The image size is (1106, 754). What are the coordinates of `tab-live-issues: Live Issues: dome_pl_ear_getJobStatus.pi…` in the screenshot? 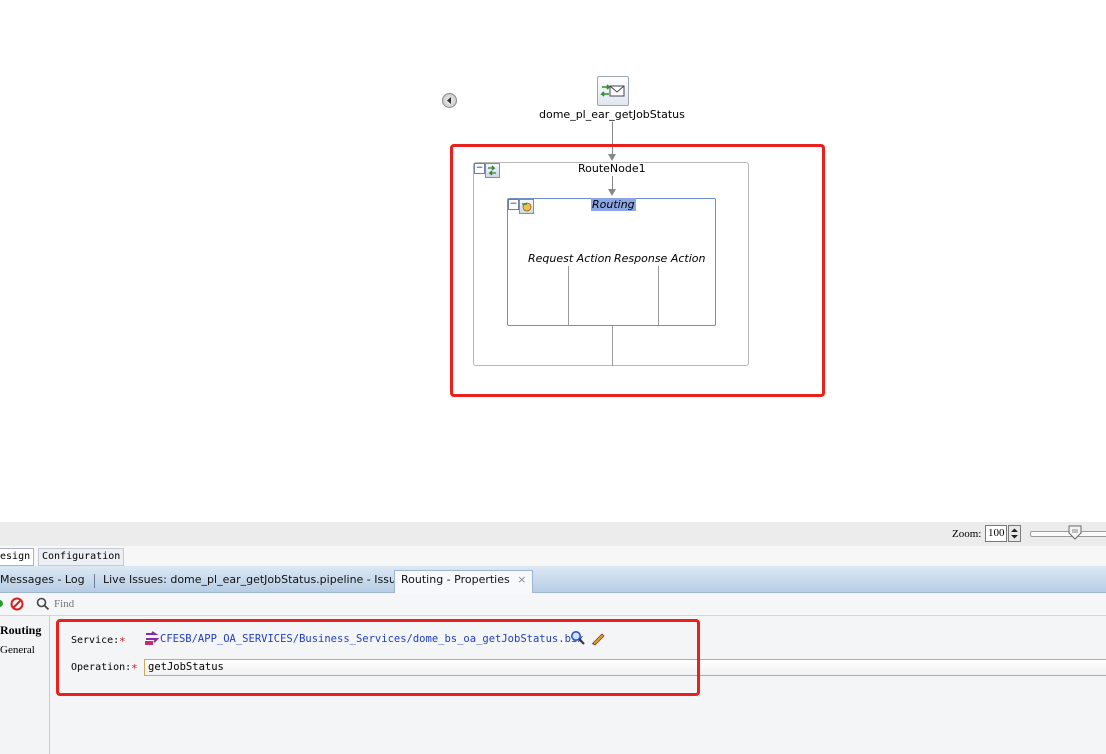 It's located at (255, 581).